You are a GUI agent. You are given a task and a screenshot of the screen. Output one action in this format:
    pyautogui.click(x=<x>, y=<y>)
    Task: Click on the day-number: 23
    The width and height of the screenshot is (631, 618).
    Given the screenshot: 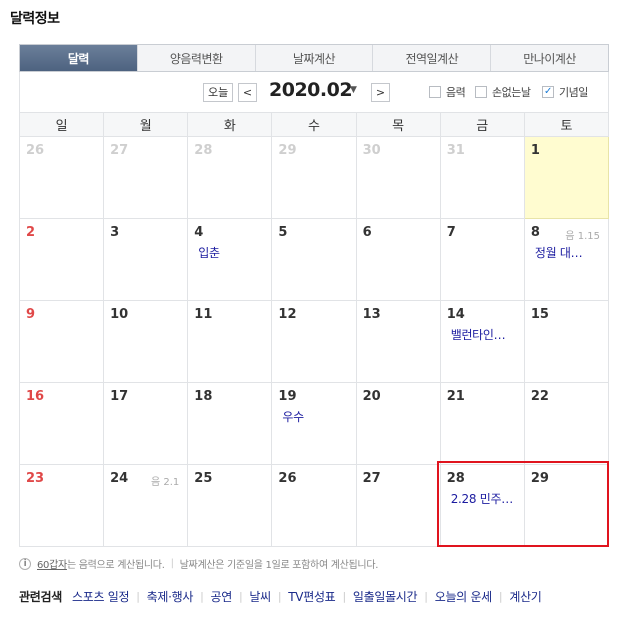 What is the action you would take?
    pyautogui.click(x=35, y=478)
    